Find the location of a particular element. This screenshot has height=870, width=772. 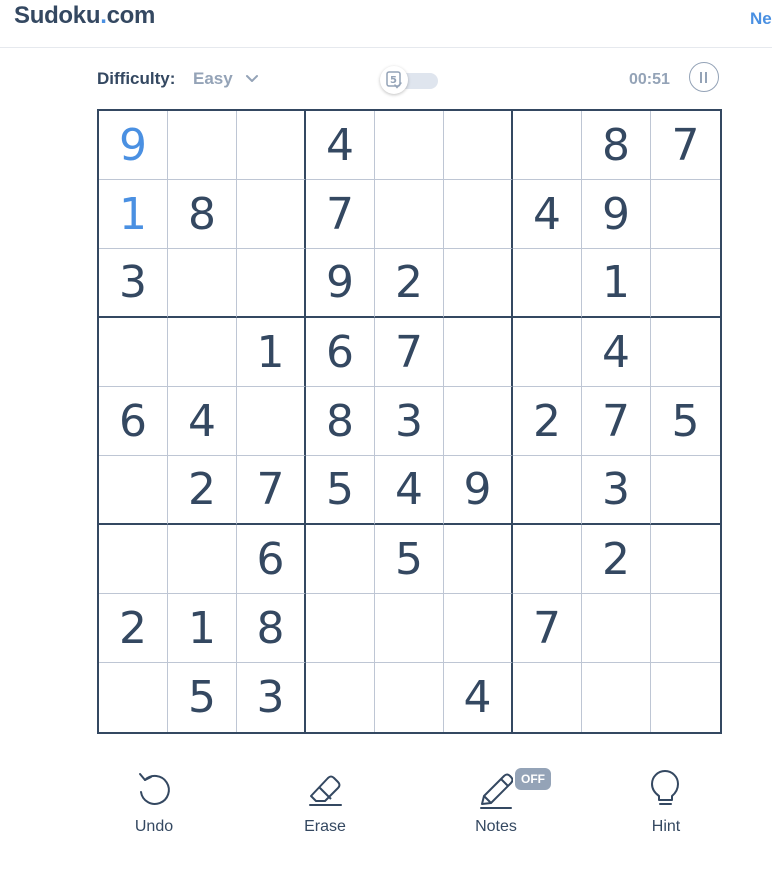

erase-button: Erase is located at coordinates (325, 805).